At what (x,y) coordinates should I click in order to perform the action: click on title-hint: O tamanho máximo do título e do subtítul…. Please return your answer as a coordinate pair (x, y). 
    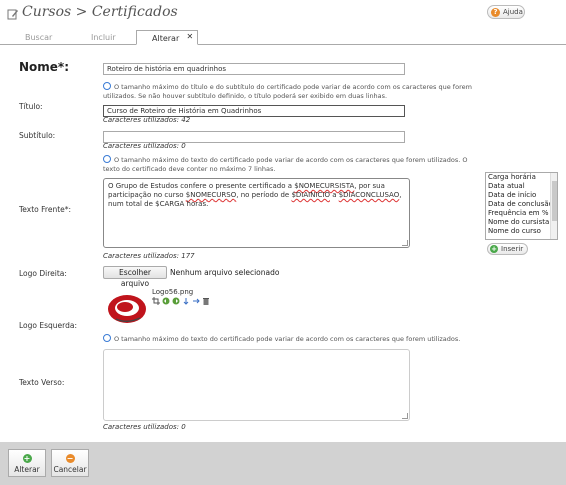
    Looking at the image, I should click on (288, 91).